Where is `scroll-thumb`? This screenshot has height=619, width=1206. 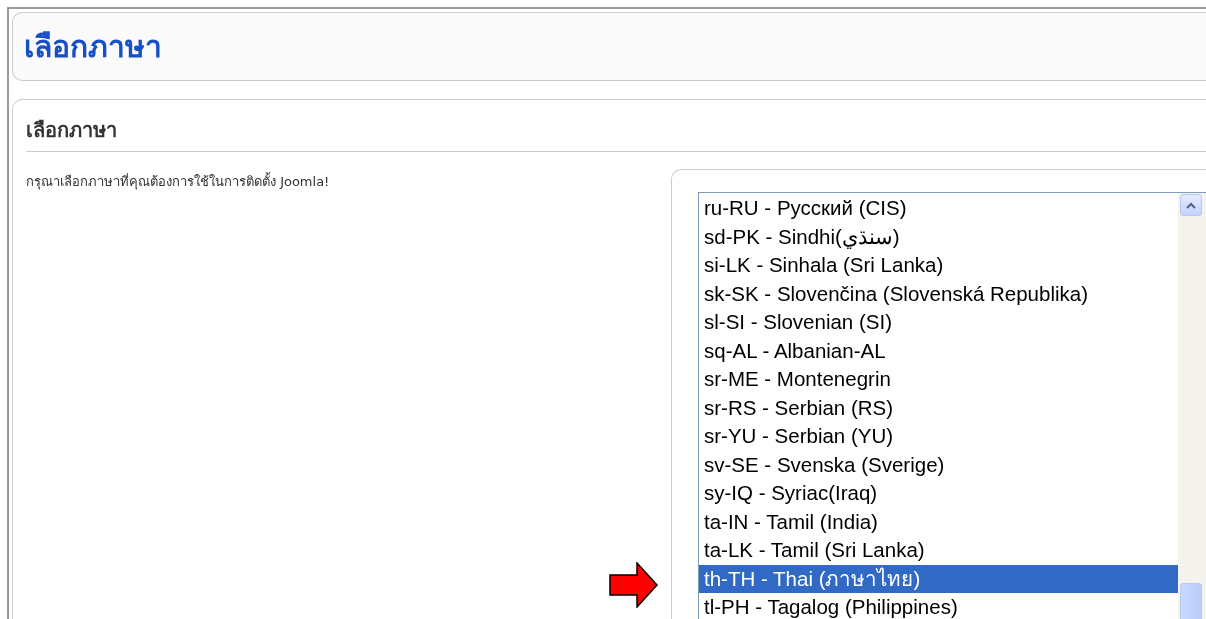
scroll-thumb is located at coordinates (1191, 601).